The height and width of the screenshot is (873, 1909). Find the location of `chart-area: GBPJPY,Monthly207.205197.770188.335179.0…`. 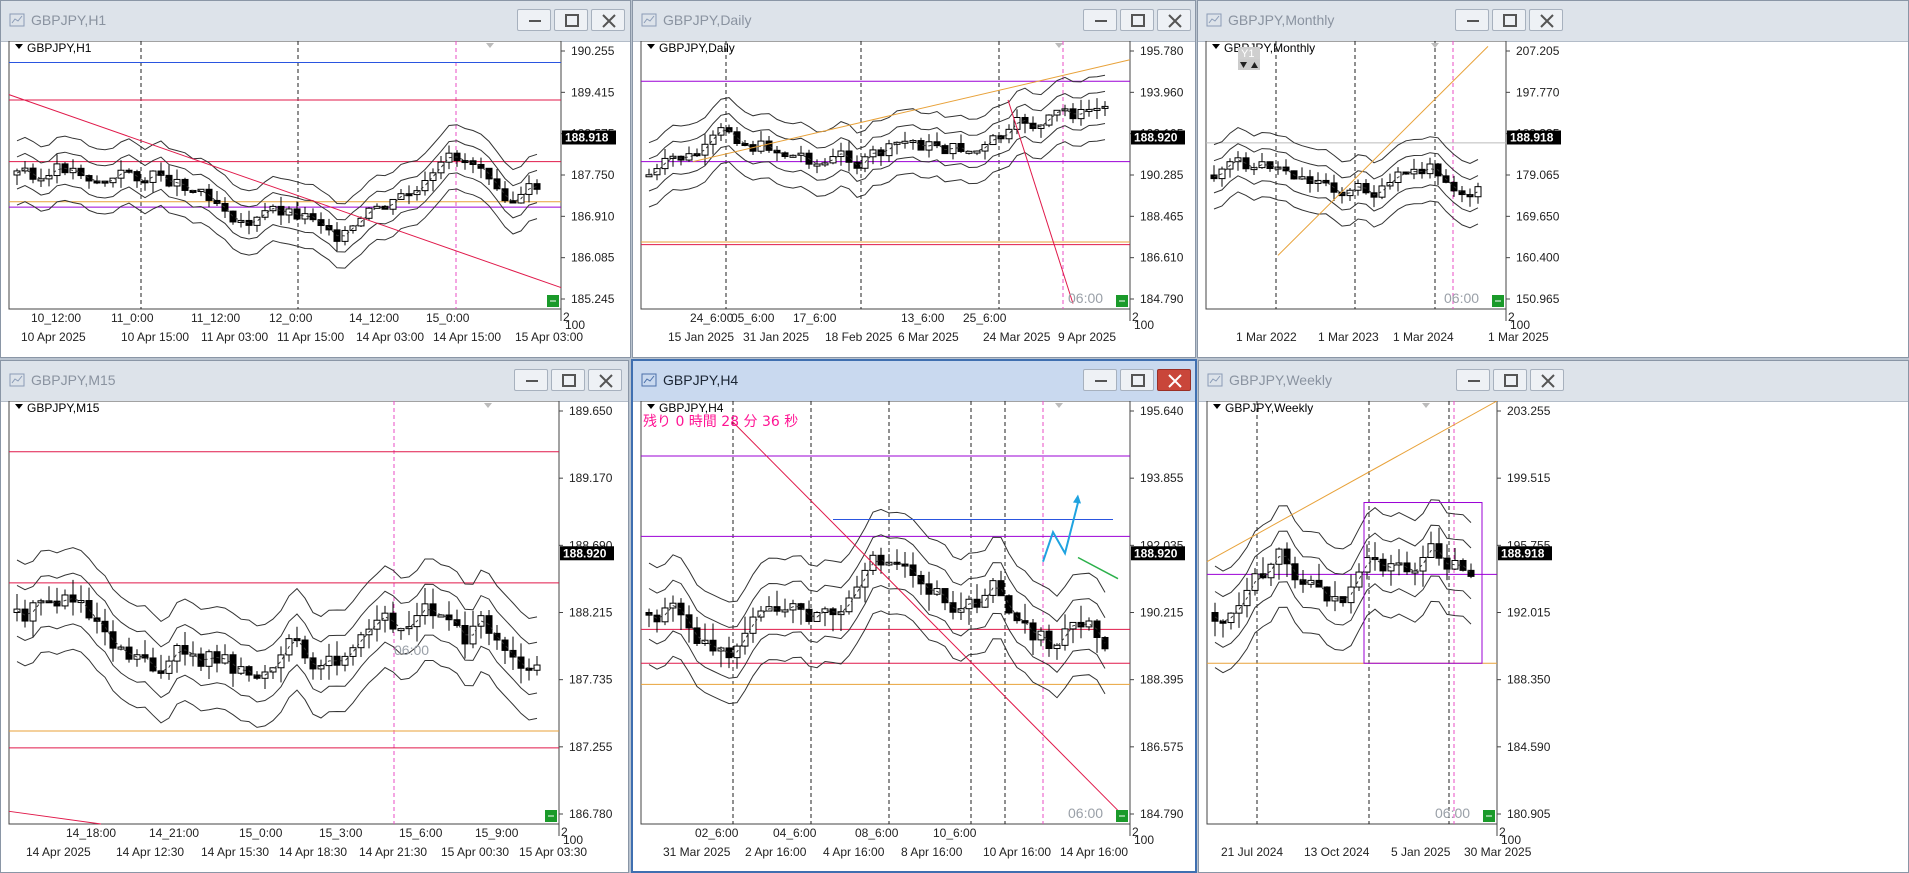

chart-area: GBPJPY,Monthly207.205197.770188.335179.0… is located at coordinates (1553, 199).